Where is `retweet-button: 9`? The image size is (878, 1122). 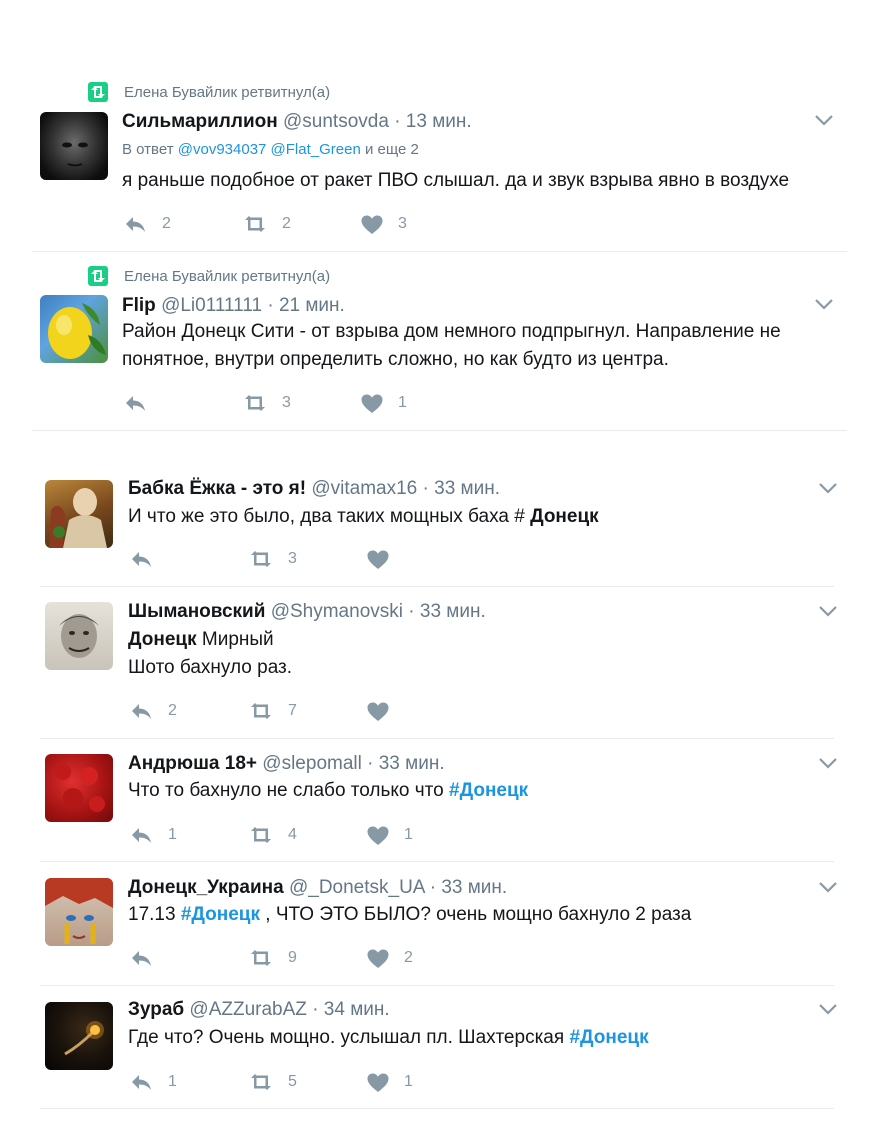 retweet-button: 9 is located at coordinates (307, 958).